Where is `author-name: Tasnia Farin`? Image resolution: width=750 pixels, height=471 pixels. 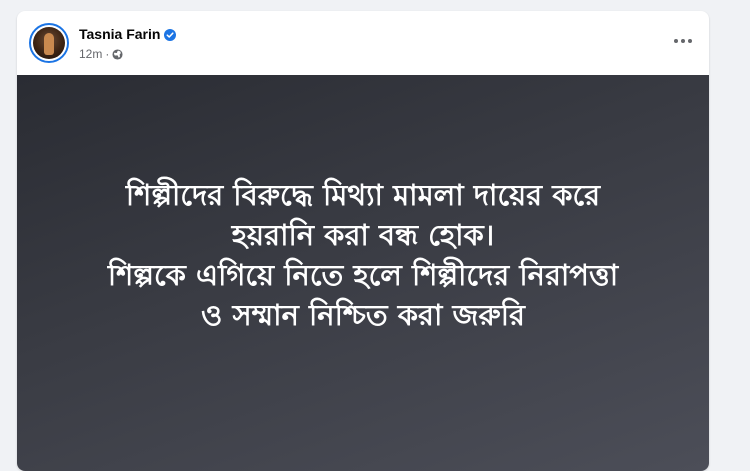
author-name: Tasnia Farin is located at coordinates (119, 34).